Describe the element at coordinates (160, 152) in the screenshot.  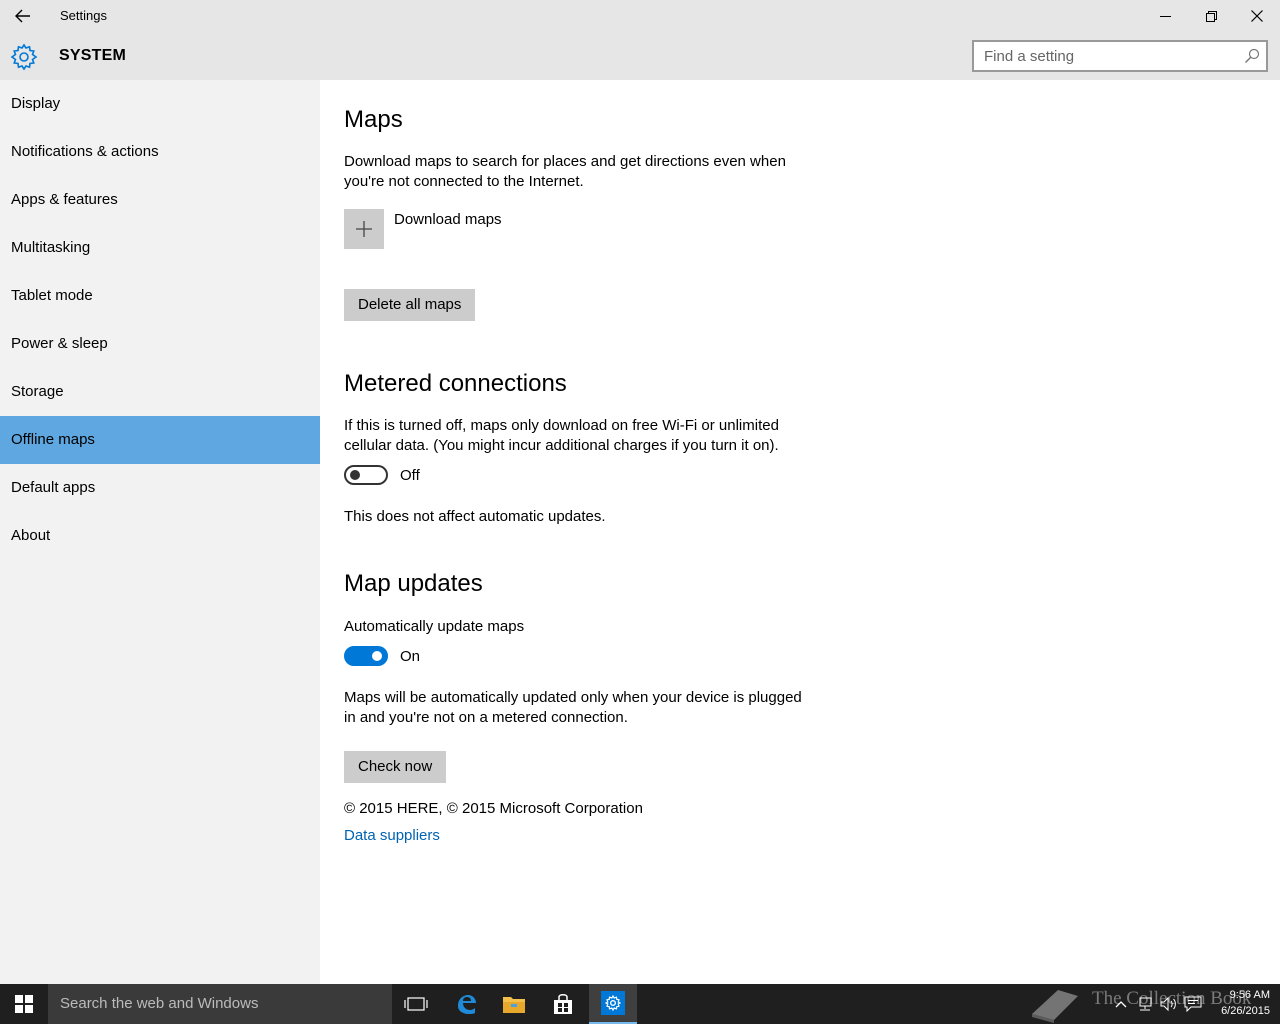
I see `sidebar-item-notifications: Notifications & actions` at that location.